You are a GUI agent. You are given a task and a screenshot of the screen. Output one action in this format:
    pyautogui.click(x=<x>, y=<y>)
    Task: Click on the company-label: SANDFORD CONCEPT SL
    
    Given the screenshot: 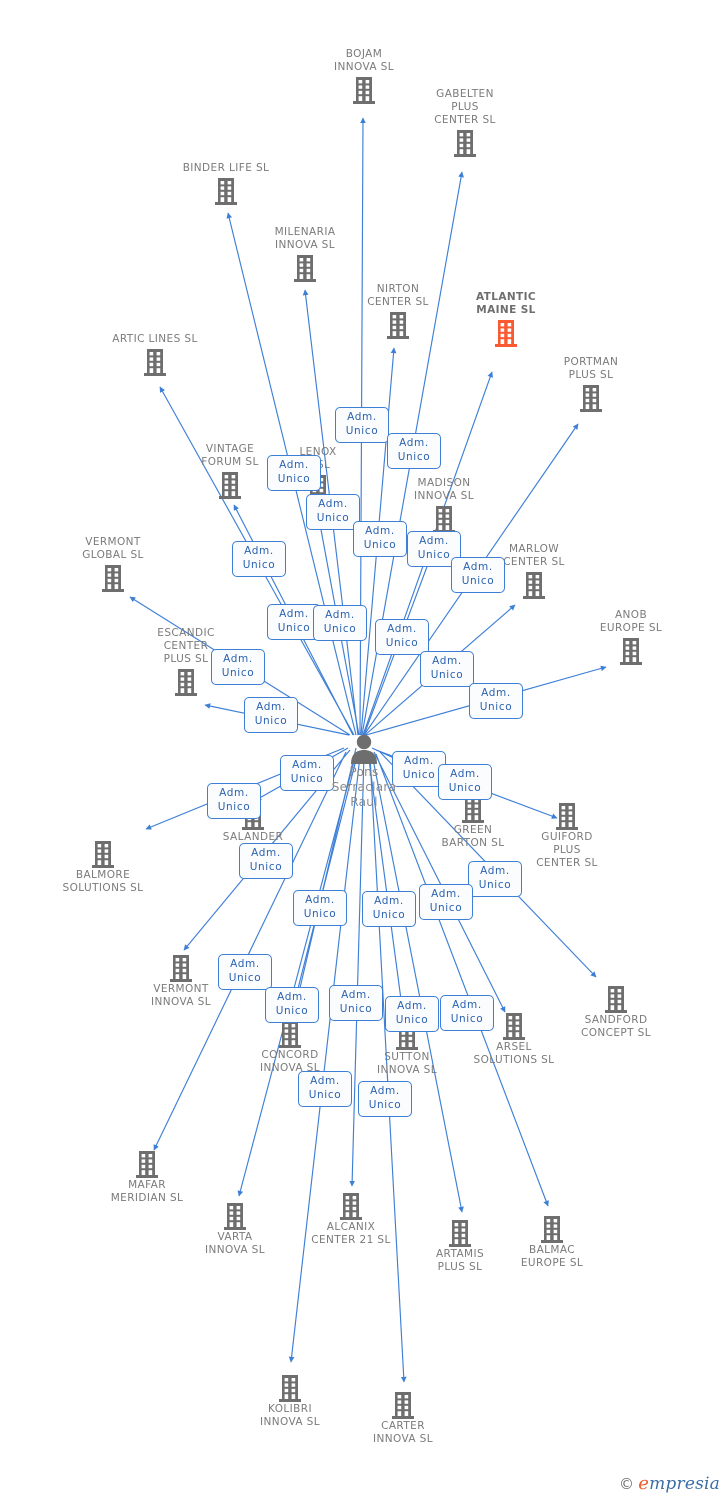 What is the action you would take?
    pyautogui.click(x=615, y=1026)
    